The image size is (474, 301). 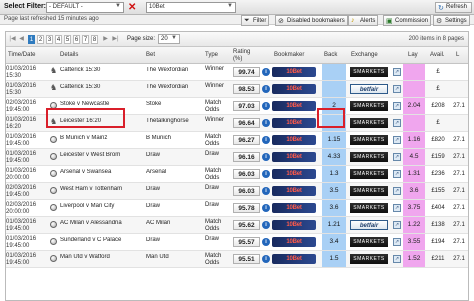 I want to click on row-available: £404, so click(x=438, y=208).